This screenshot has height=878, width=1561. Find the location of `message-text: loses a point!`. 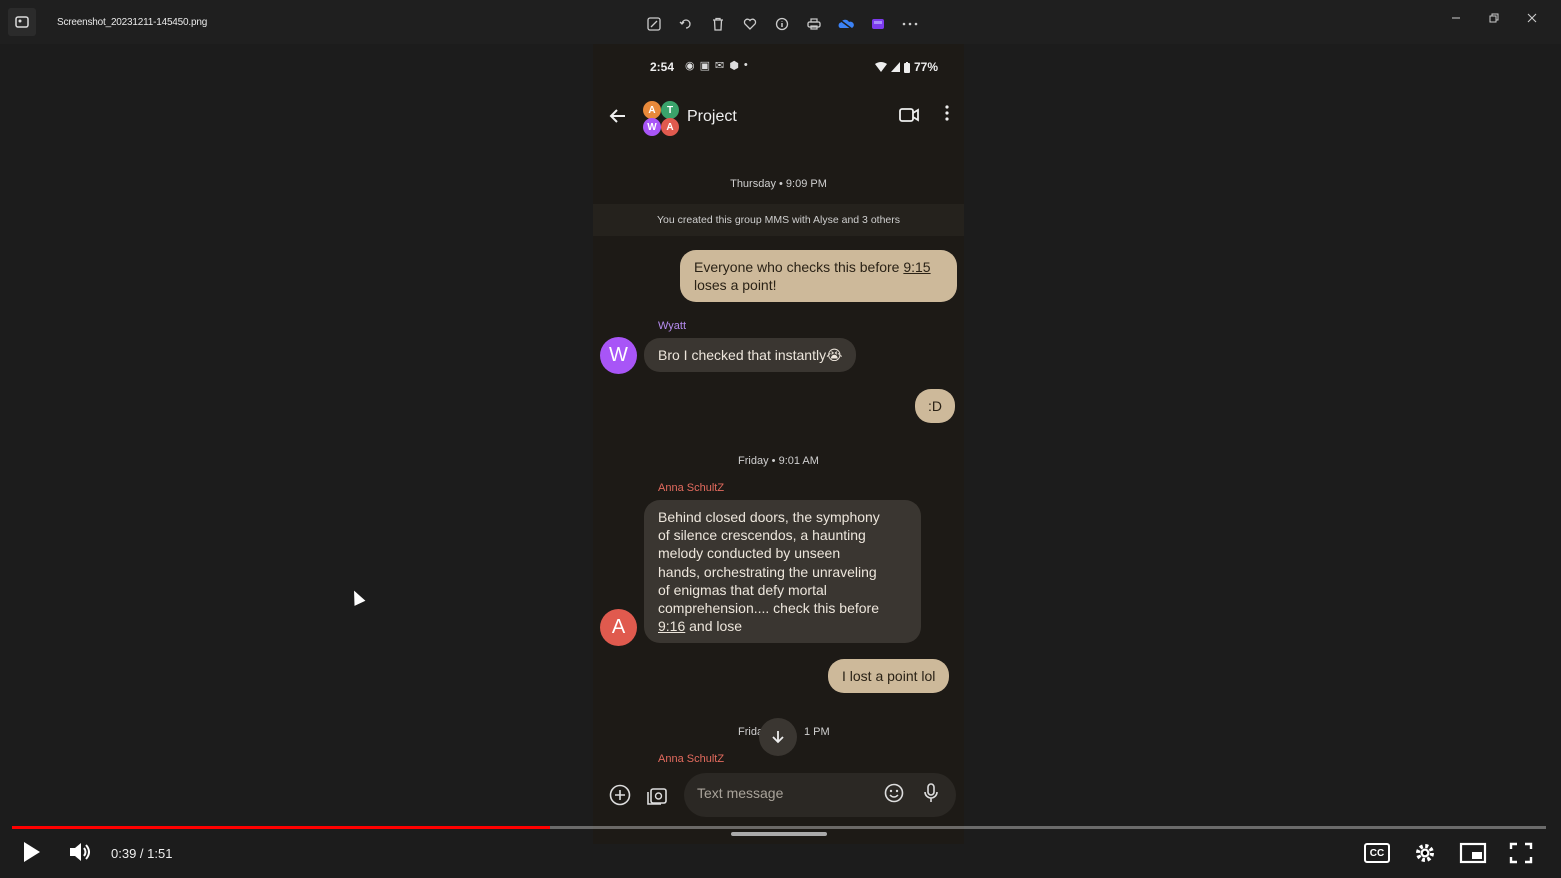

message-text: loses a point! is located at coordinates (735, 285).